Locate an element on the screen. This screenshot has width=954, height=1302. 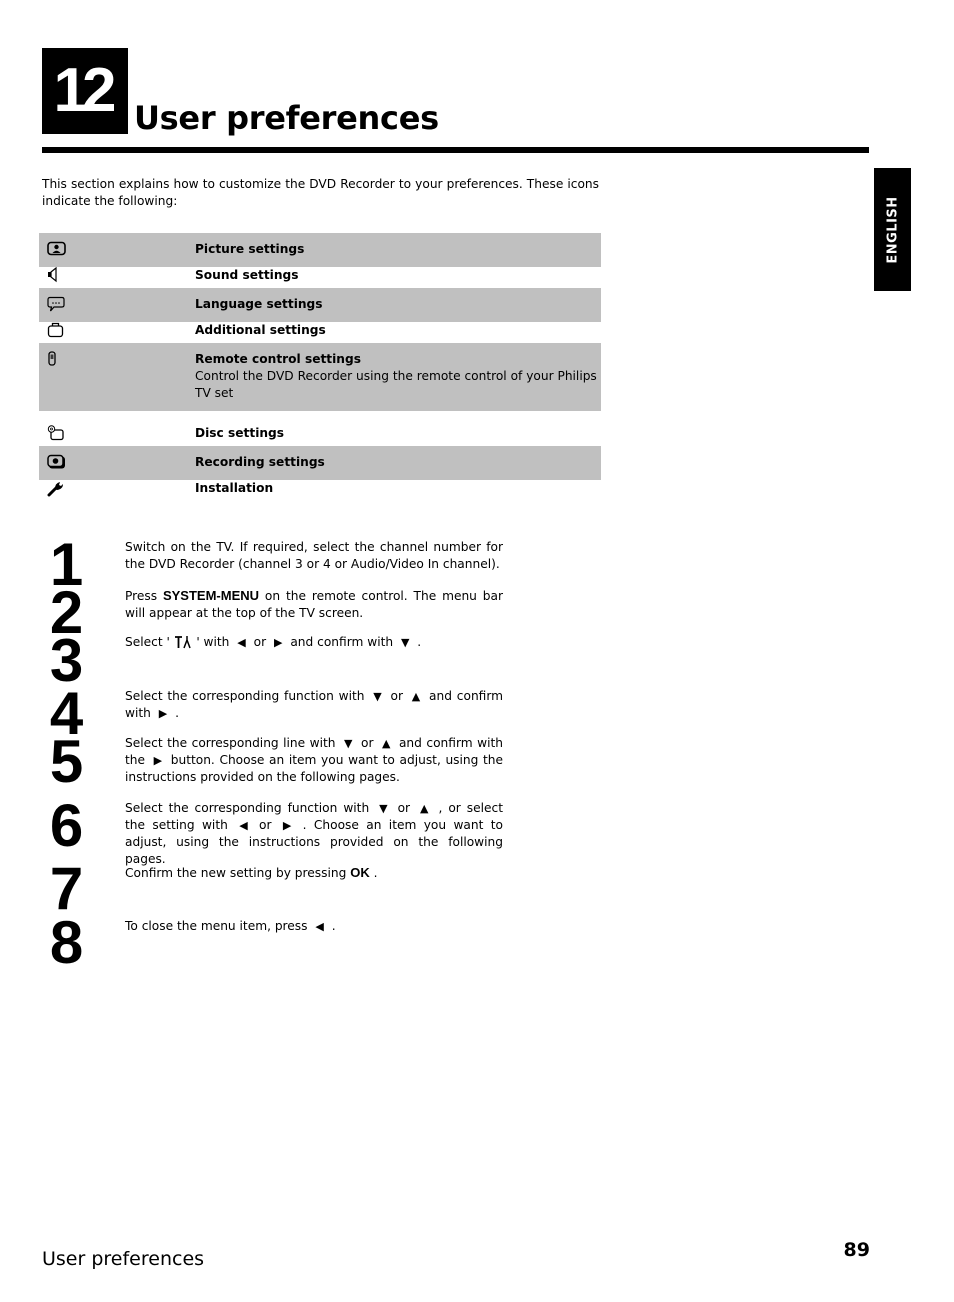
legend-row-disc: Disc settings is located at coordinates (320, 435).